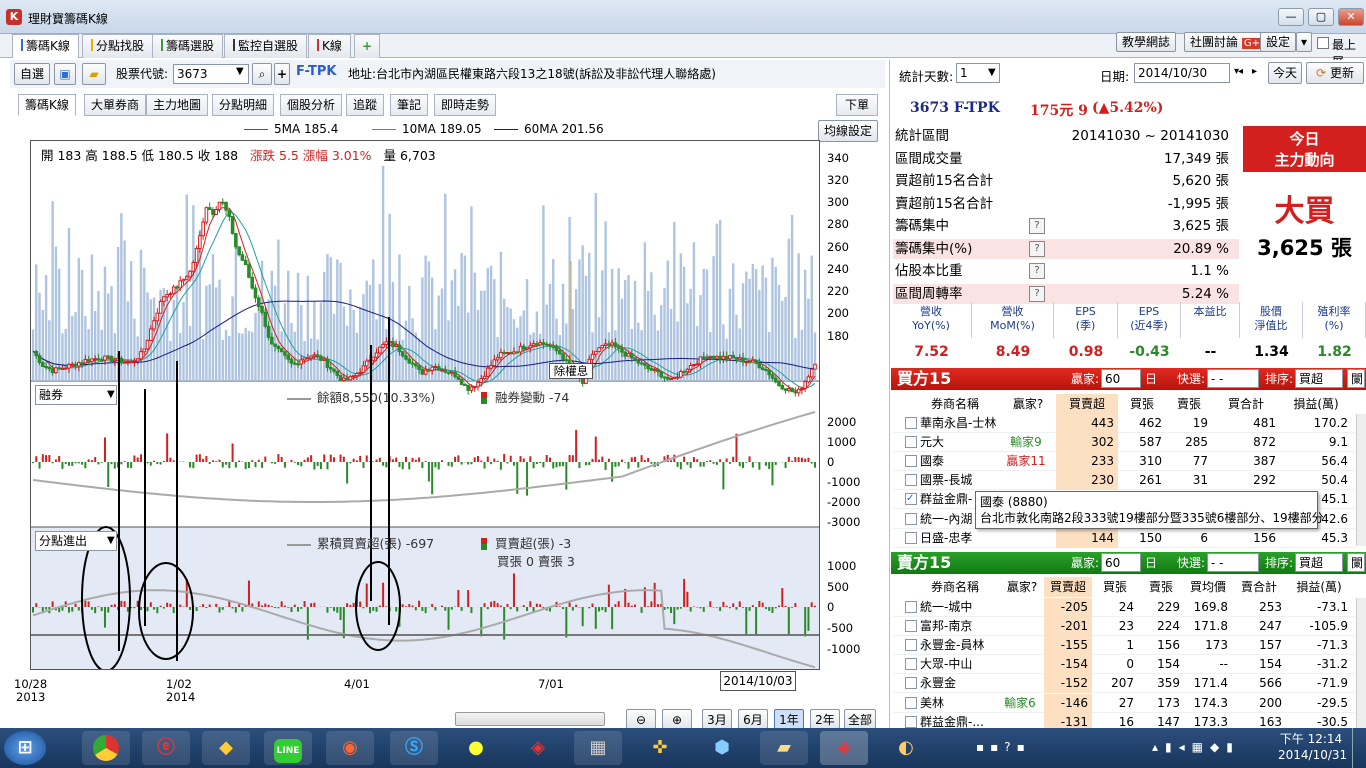 This screenshot has height=768, width=1366. What do you see at coordinates (288, 748) in the screenshot?
I see `line-icon: LINE` at bounding box center [288, 748].